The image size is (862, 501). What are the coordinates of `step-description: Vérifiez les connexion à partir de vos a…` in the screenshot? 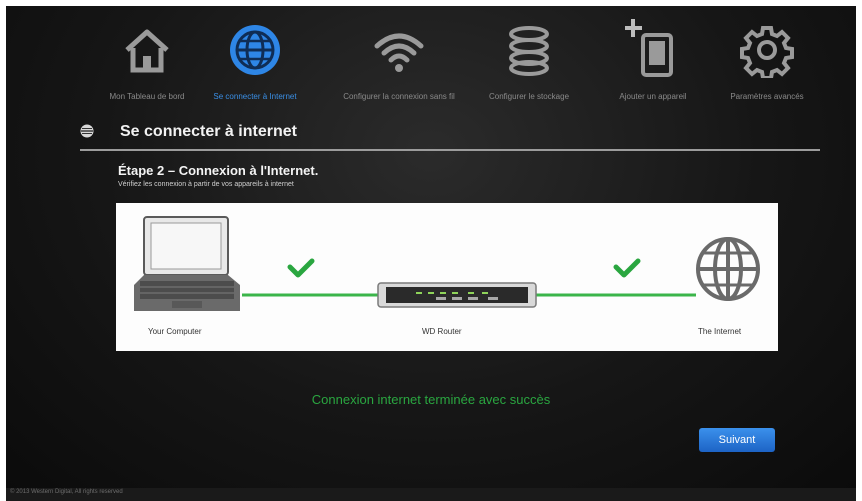 It's located at (206, 184).